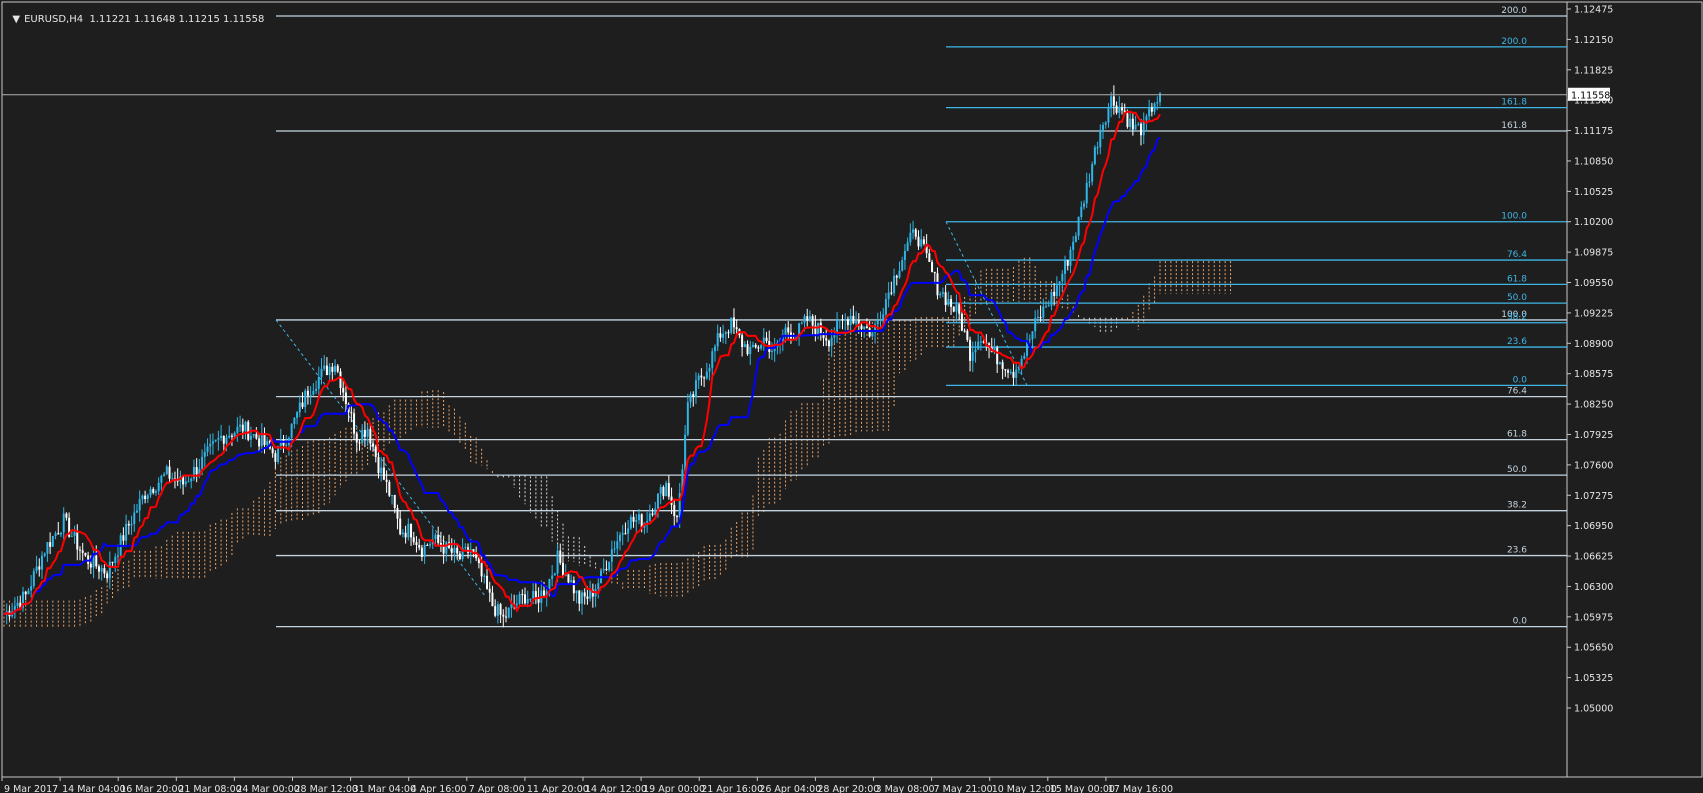 The width and height of the screenshot is (1703, 793). What do you see at coordinates (1593, 313) in the screenshot?
I see `price-tick-label: 1.09225` at bounding box center [1593, 313].